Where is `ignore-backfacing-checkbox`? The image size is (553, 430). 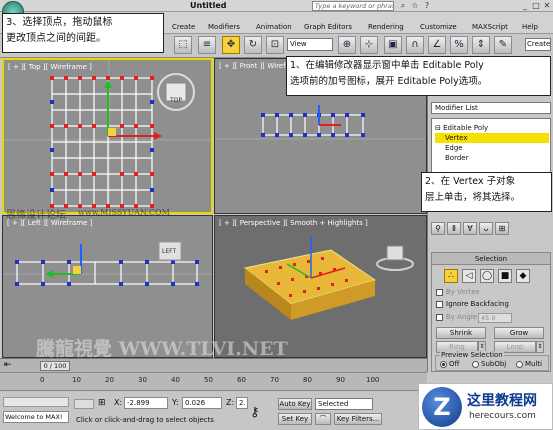 ignore-backfacing-checkbox is located at coordinates (439, 304).